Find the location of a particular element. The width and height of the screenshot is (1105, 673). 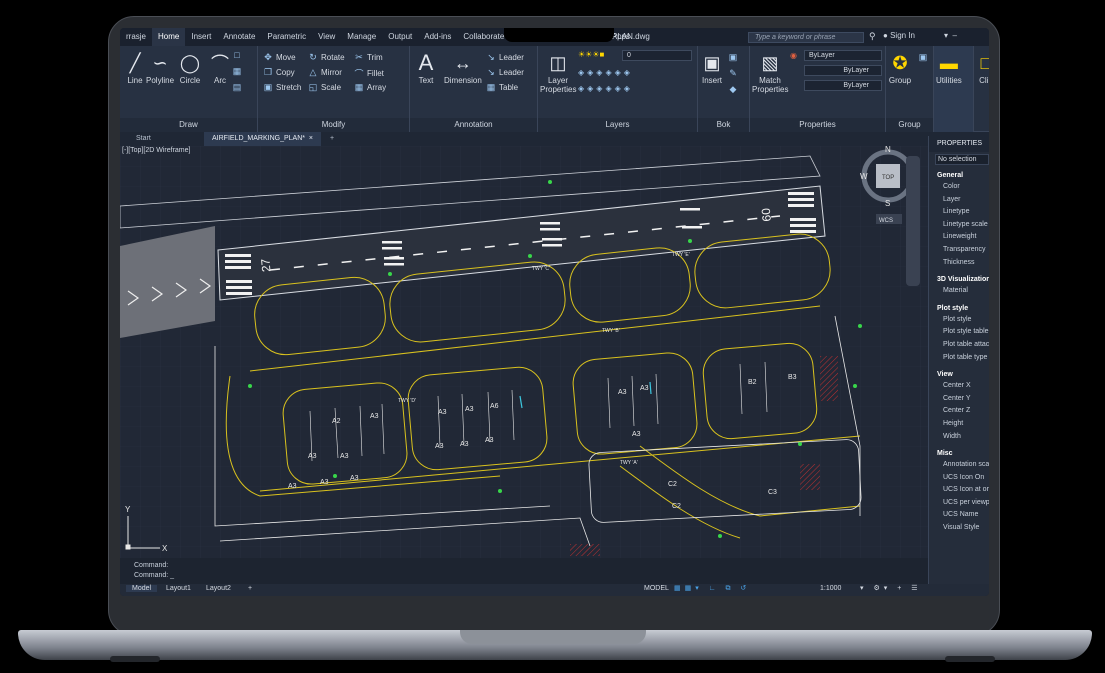

viewcube-top: TOP is located at coordinates (888, 178).